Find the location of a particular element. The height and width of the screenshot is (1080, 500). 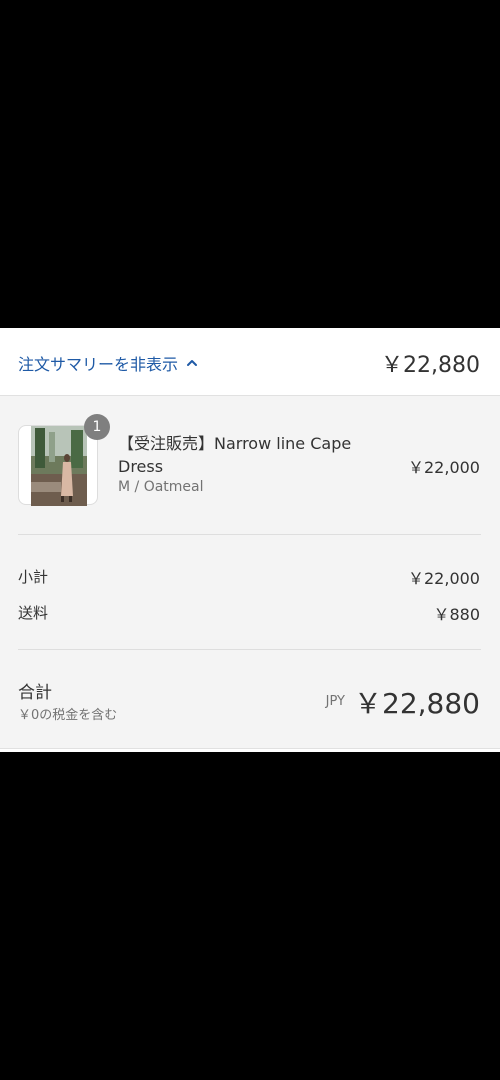

summary-total: ￥22,880 is located at coordinates (430, 365).